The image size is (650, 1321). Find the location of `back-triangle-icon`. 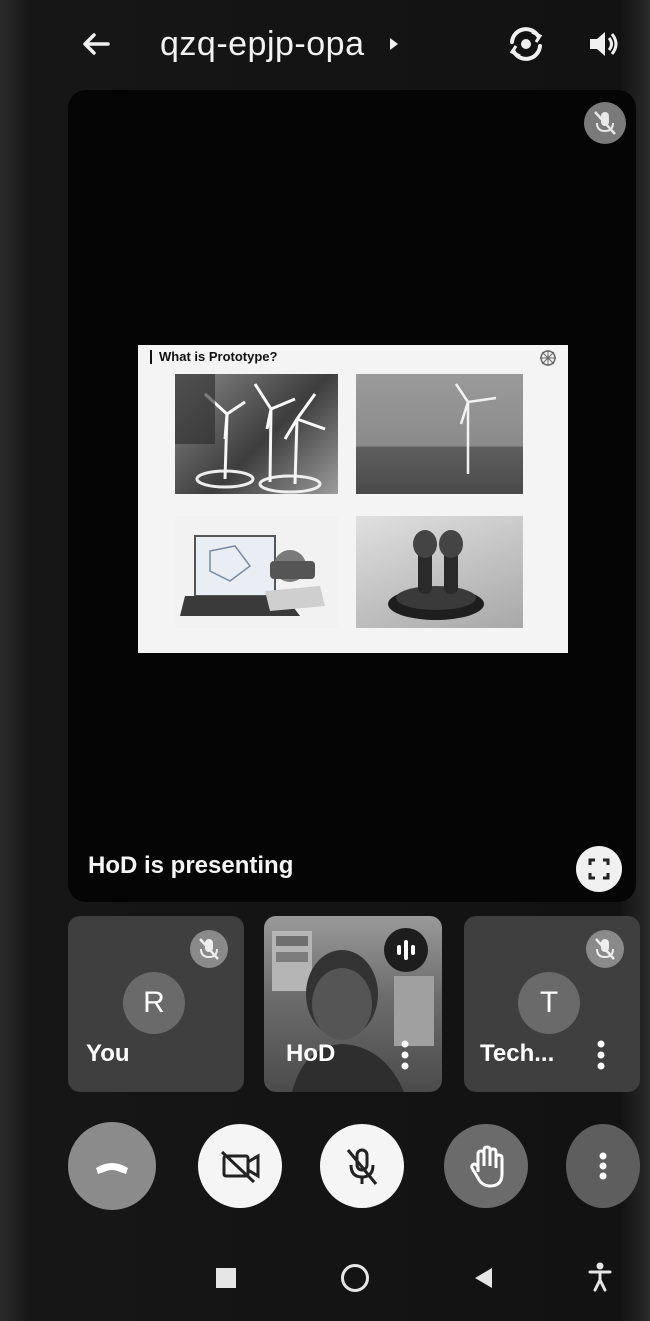

back-triangle-icon is located at coordinates (483, 1278).